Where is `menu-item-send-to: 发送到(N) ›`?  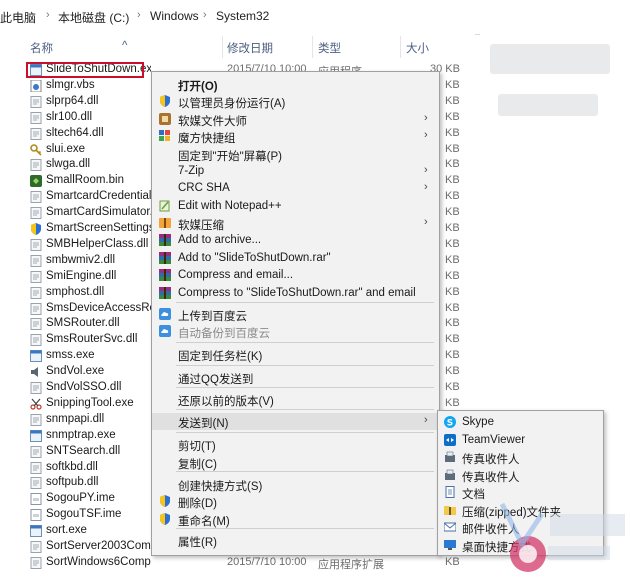 menu-item-send-to: 发送到(N) › is located at coordinates (295, 421).